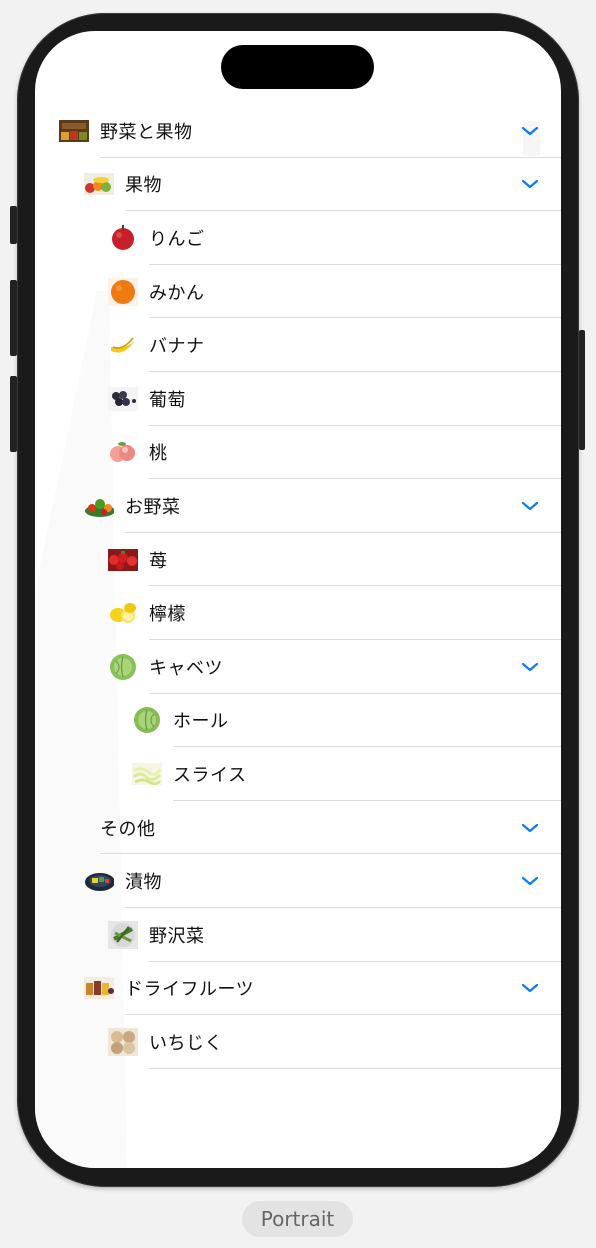 This screenshot has height=1248, width=596. I want to click on item-label: ホール, so click(201, 722).